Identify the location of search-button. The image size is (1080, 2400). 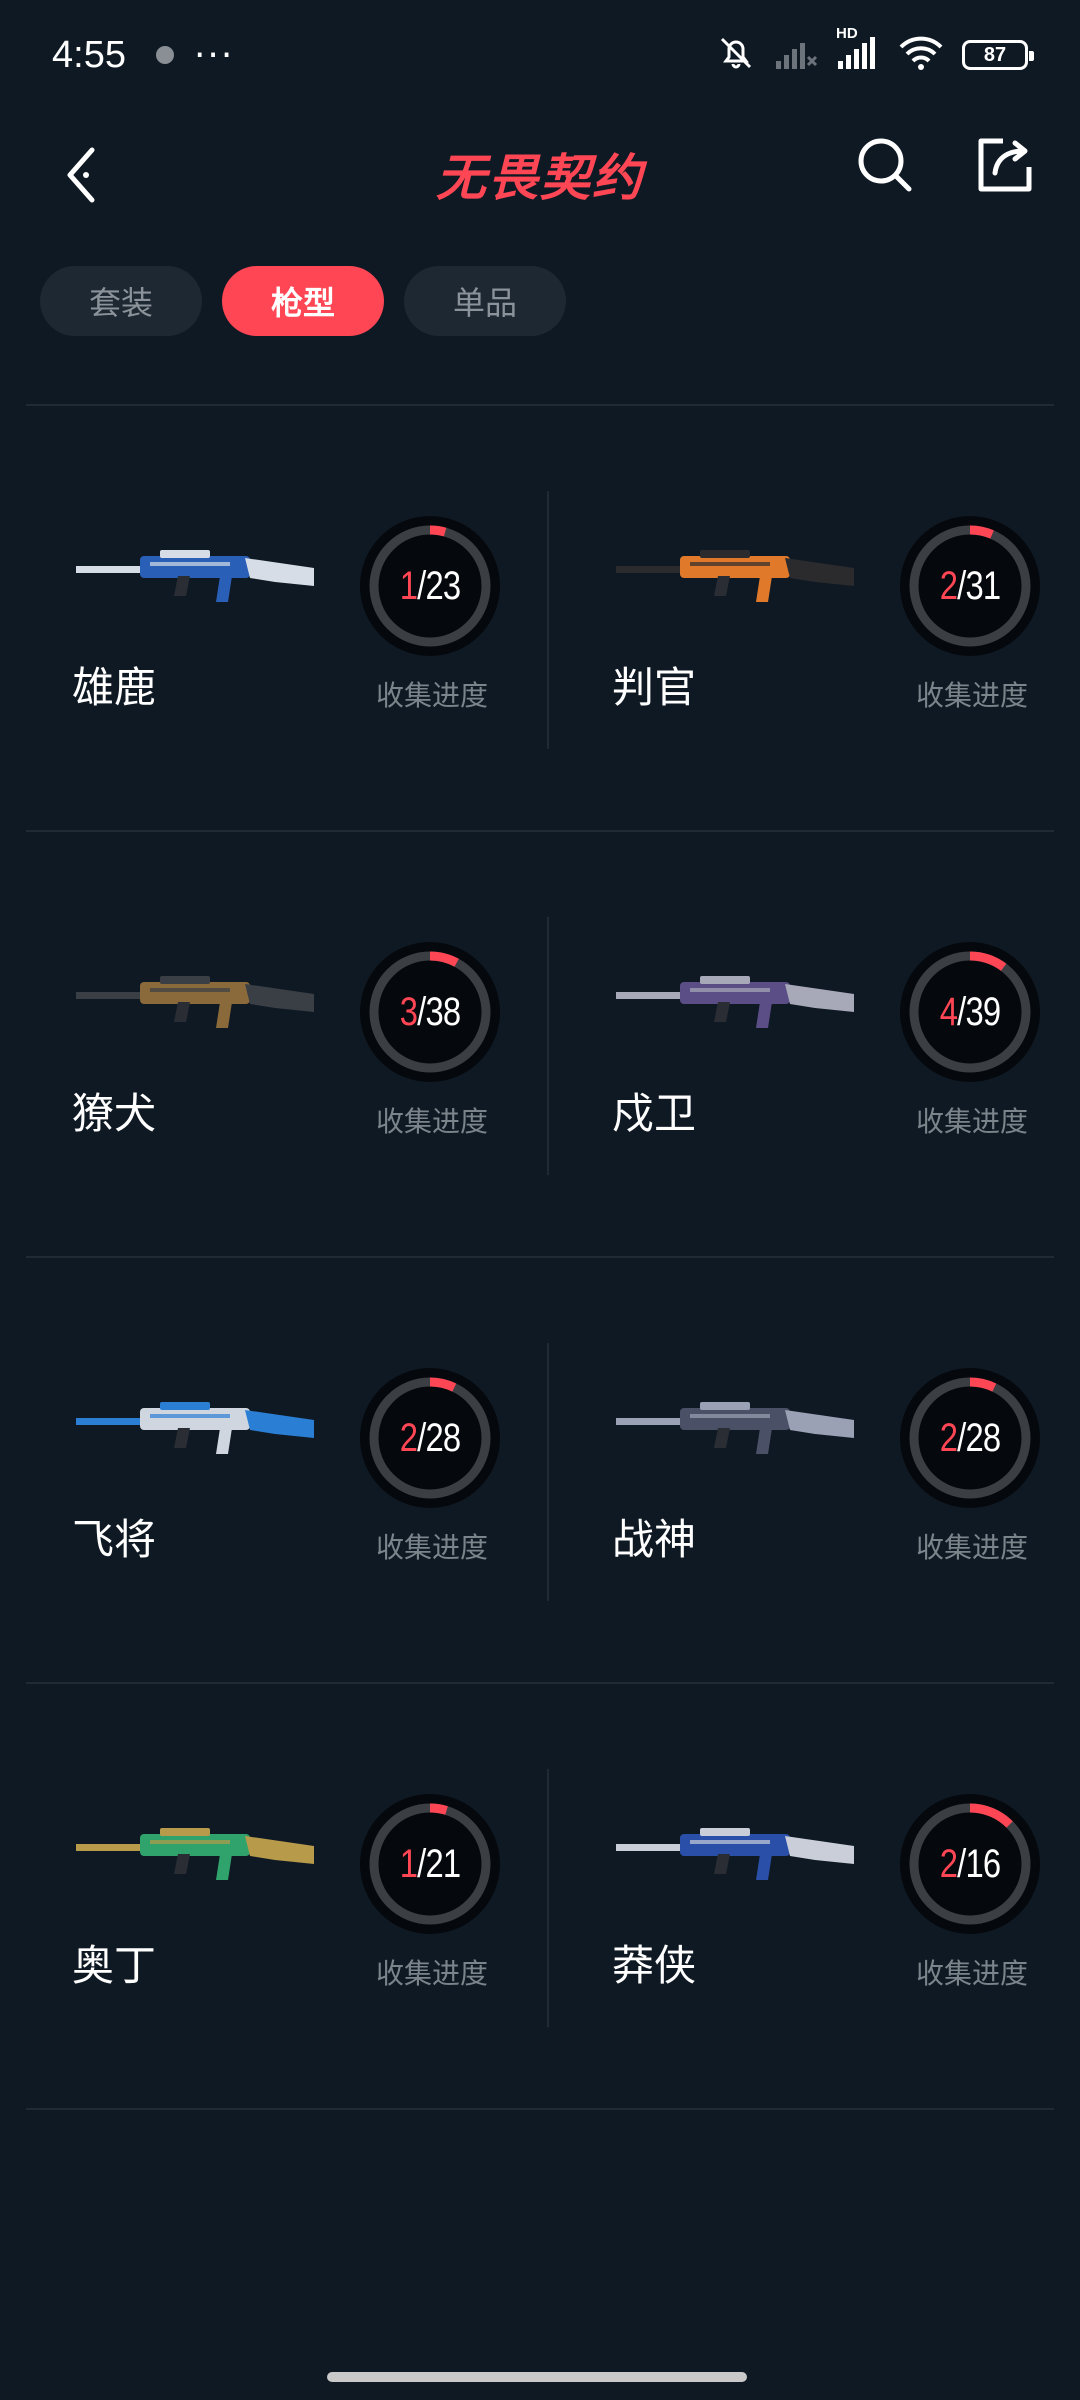
(885, 165).